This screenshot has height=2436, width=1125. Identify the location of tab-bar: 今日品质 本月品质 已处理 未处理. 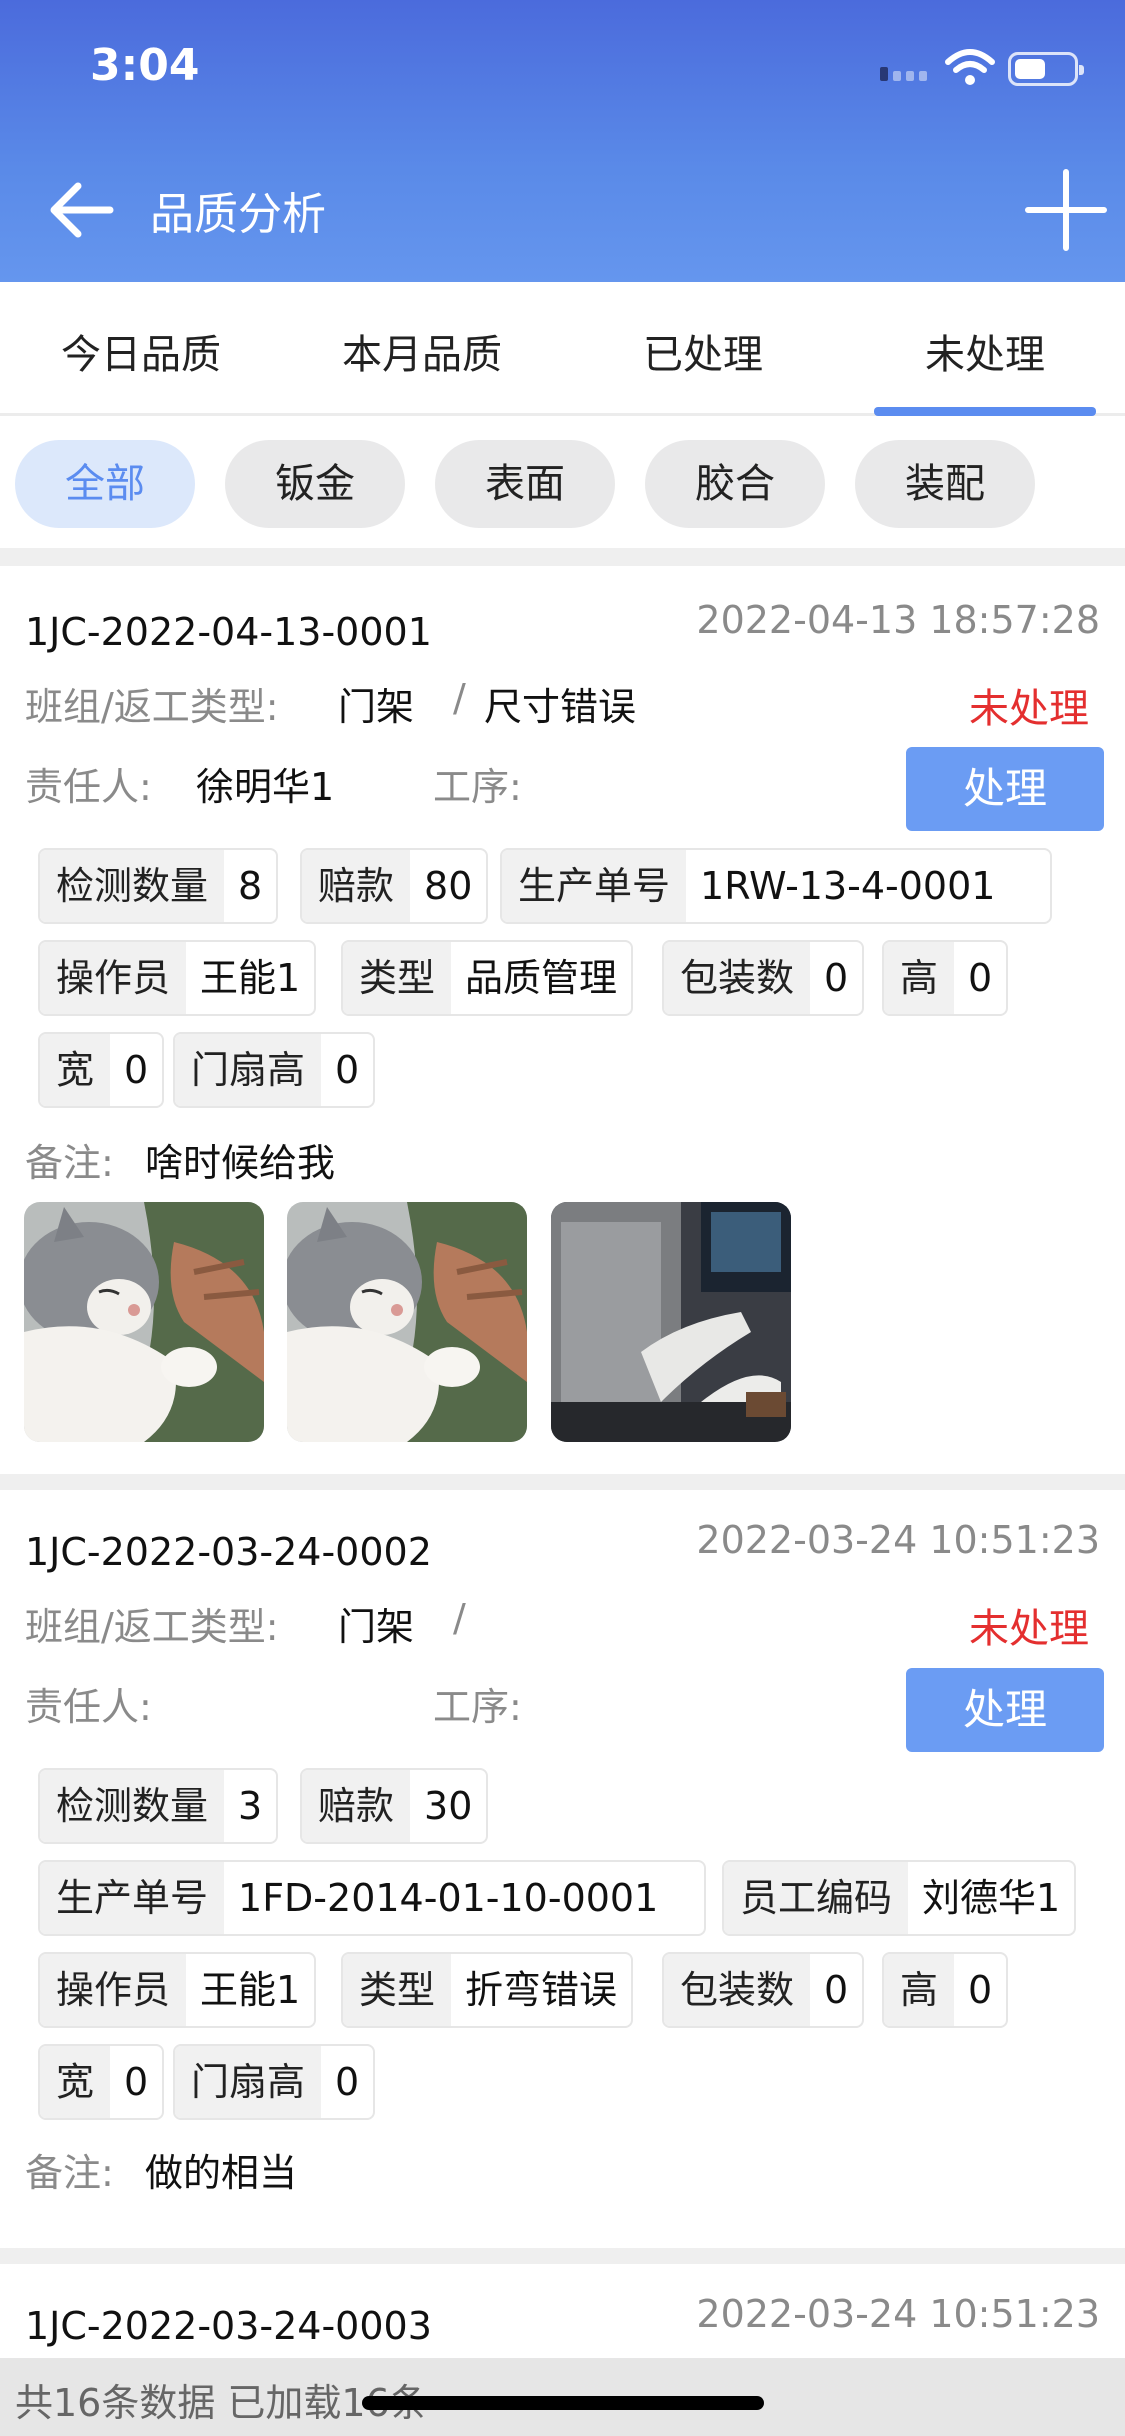
(562, 349).